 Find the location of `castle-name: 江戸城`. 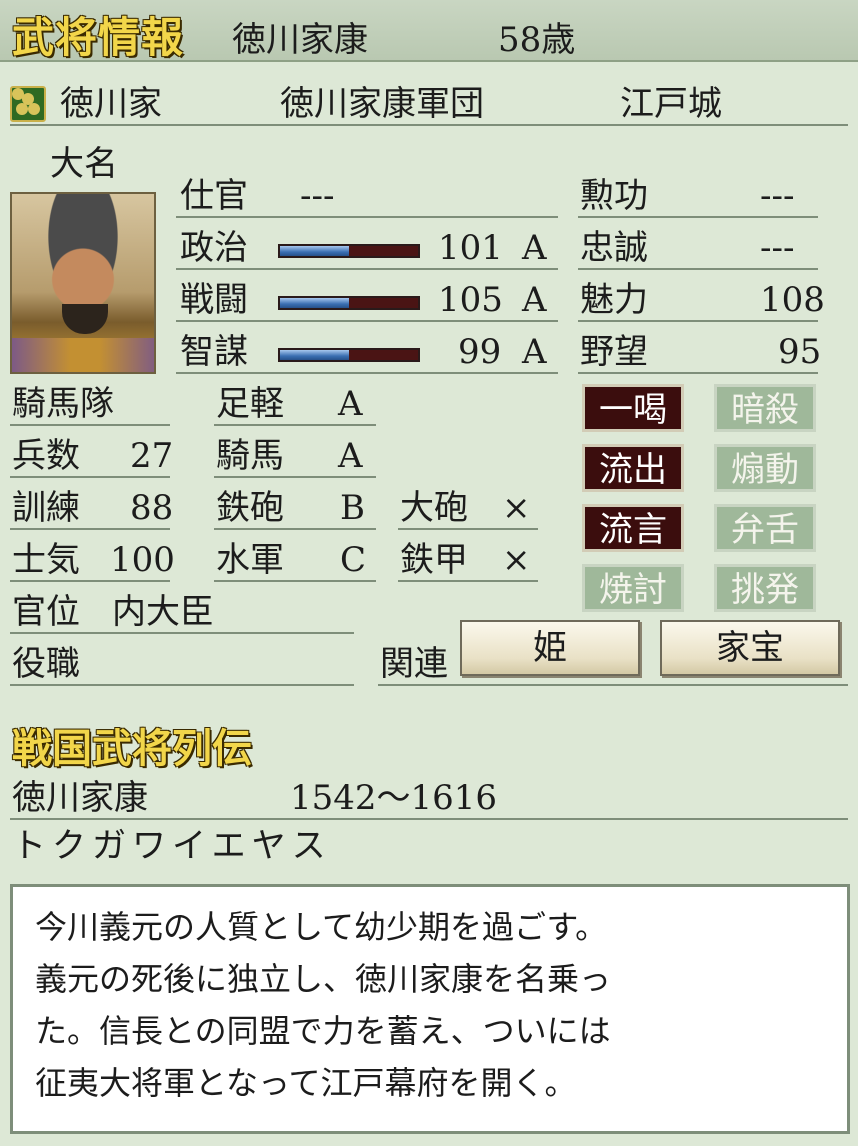

castle-name: 江戸城 is located at coordinates (671, 104).